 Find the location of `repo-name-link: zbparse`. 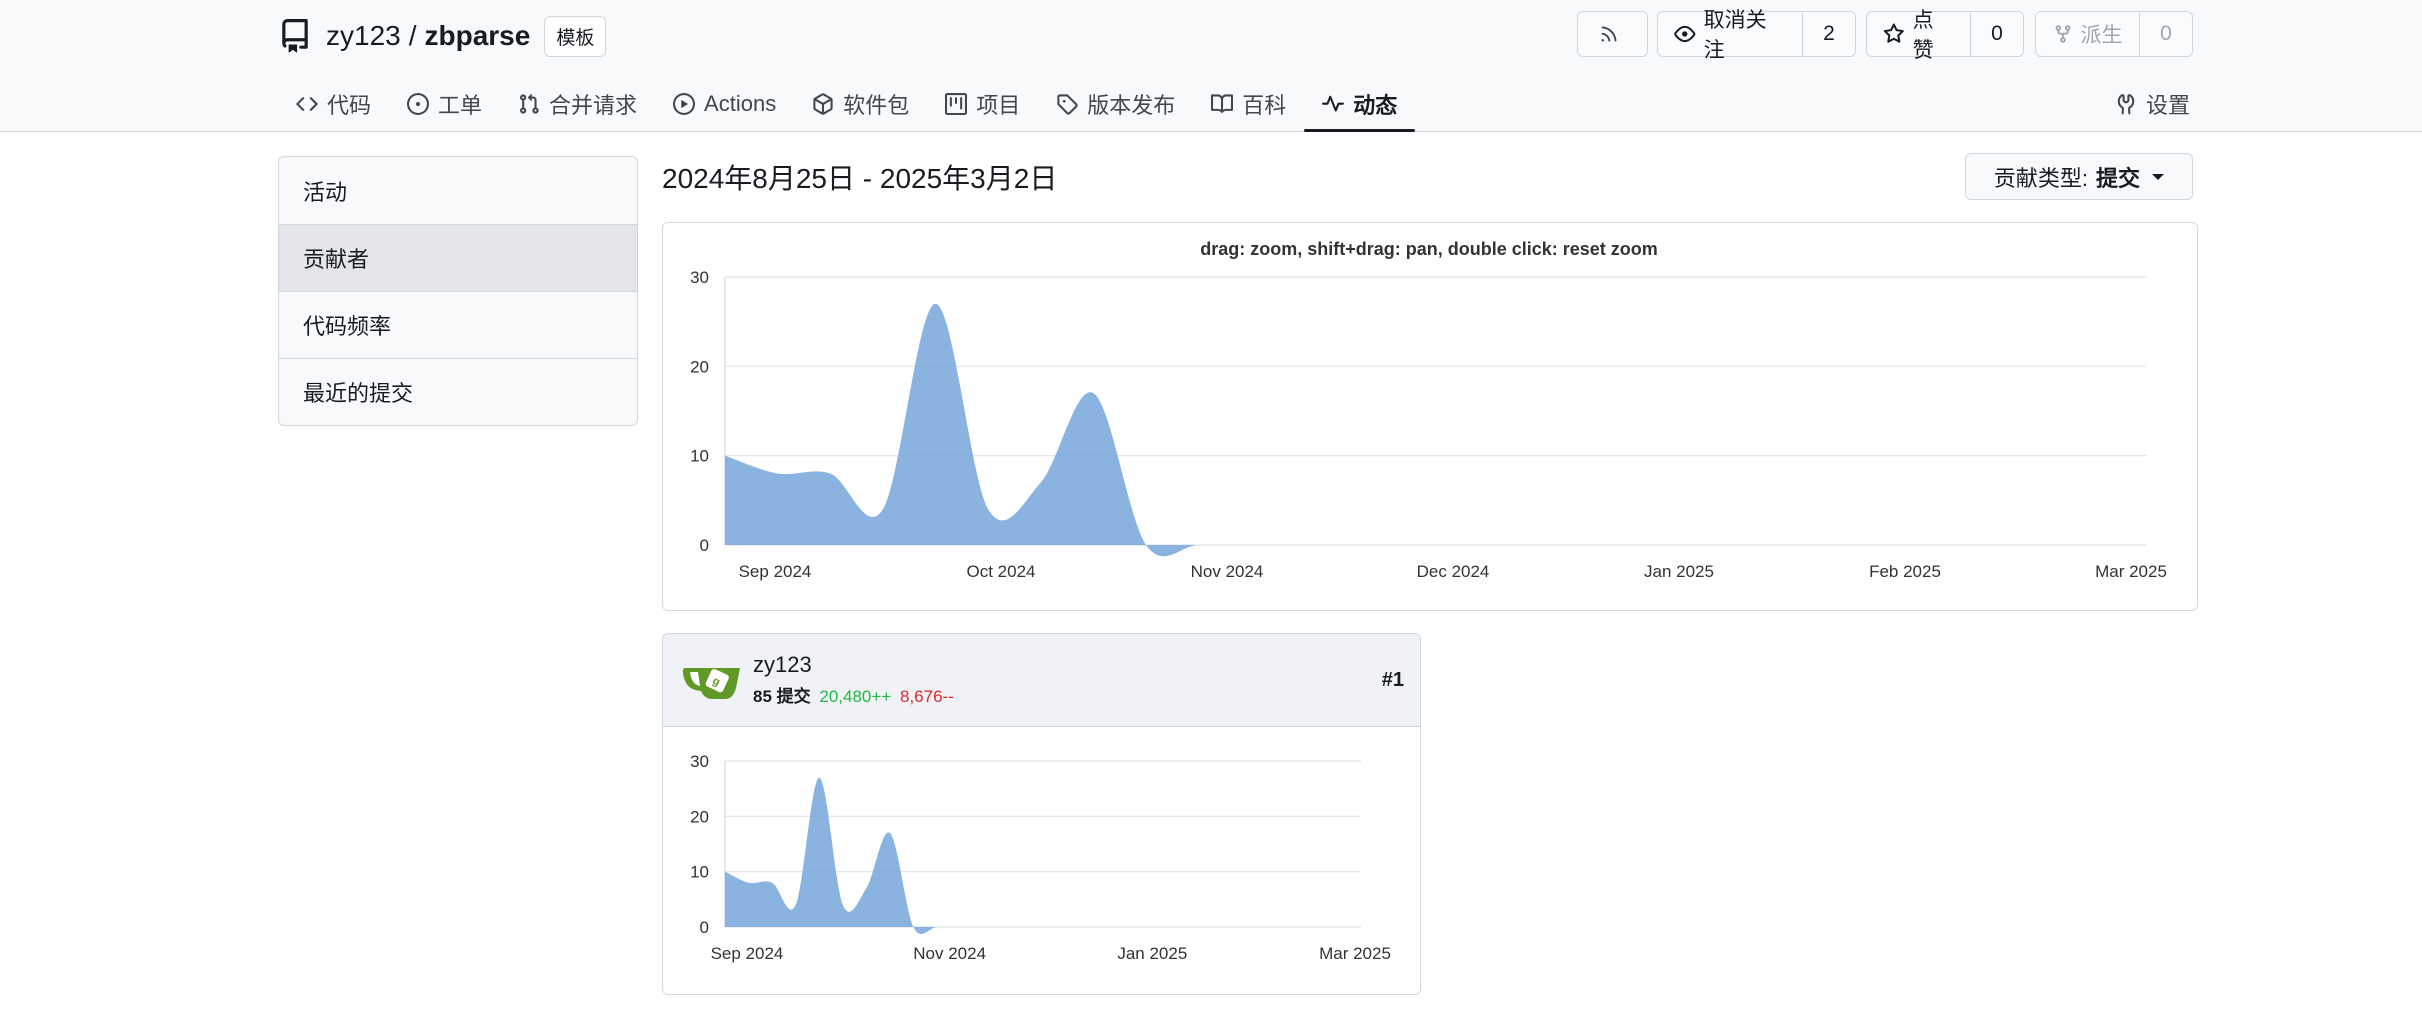

repo-name-link: zbparse is located at coordinates (478, 36).